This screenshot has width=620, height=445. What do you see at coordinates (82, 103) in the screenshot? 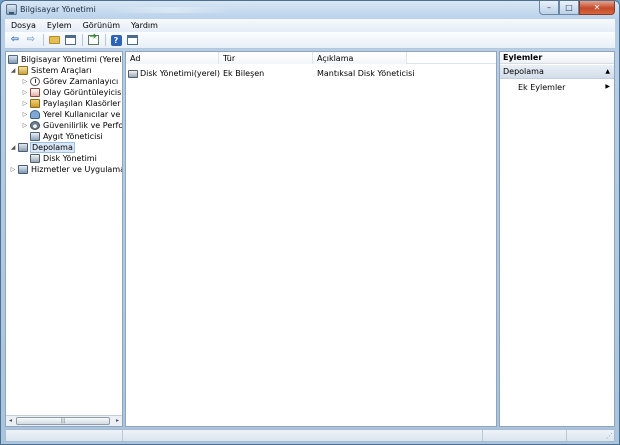
I see `tree-item-label: Paylaşılan Klasörler` at bounding box center [82, 103].